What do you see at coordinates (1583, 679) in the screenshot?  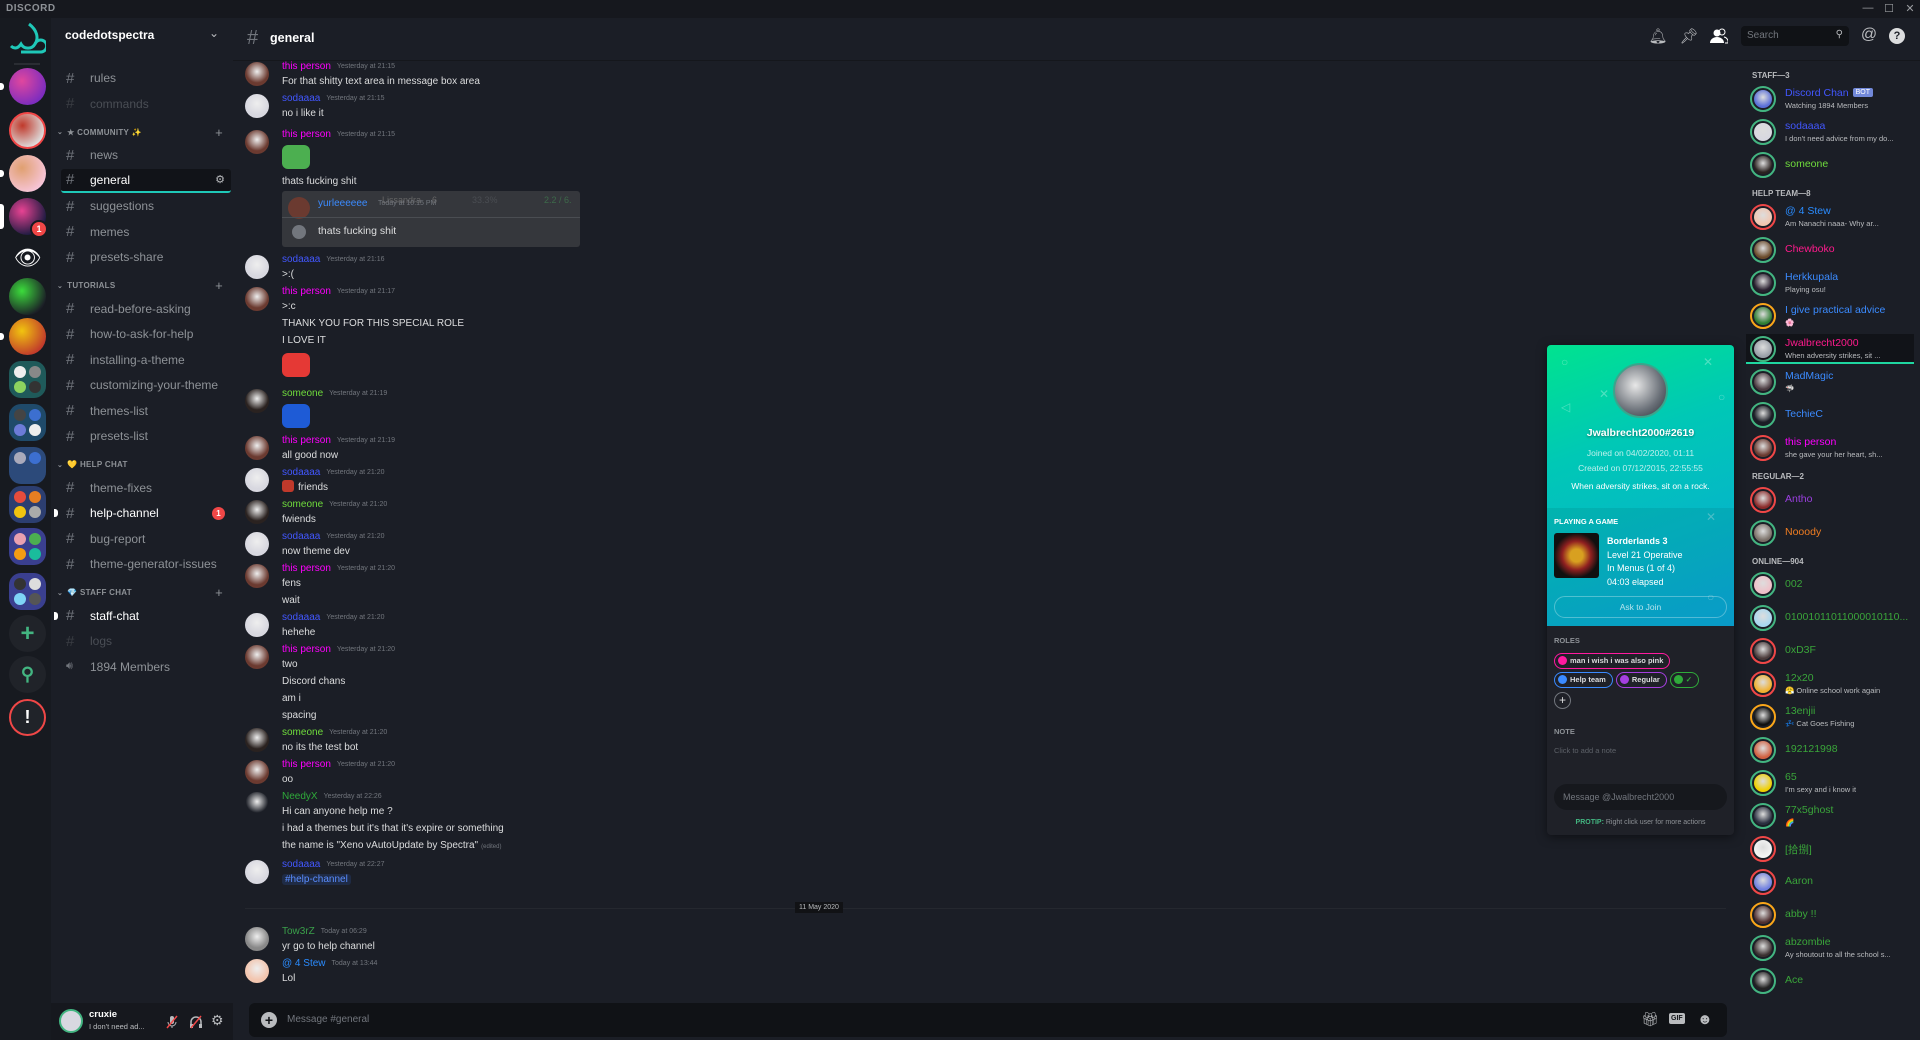 I see `role-pill: Help team` at bounding box center [1583, 679].